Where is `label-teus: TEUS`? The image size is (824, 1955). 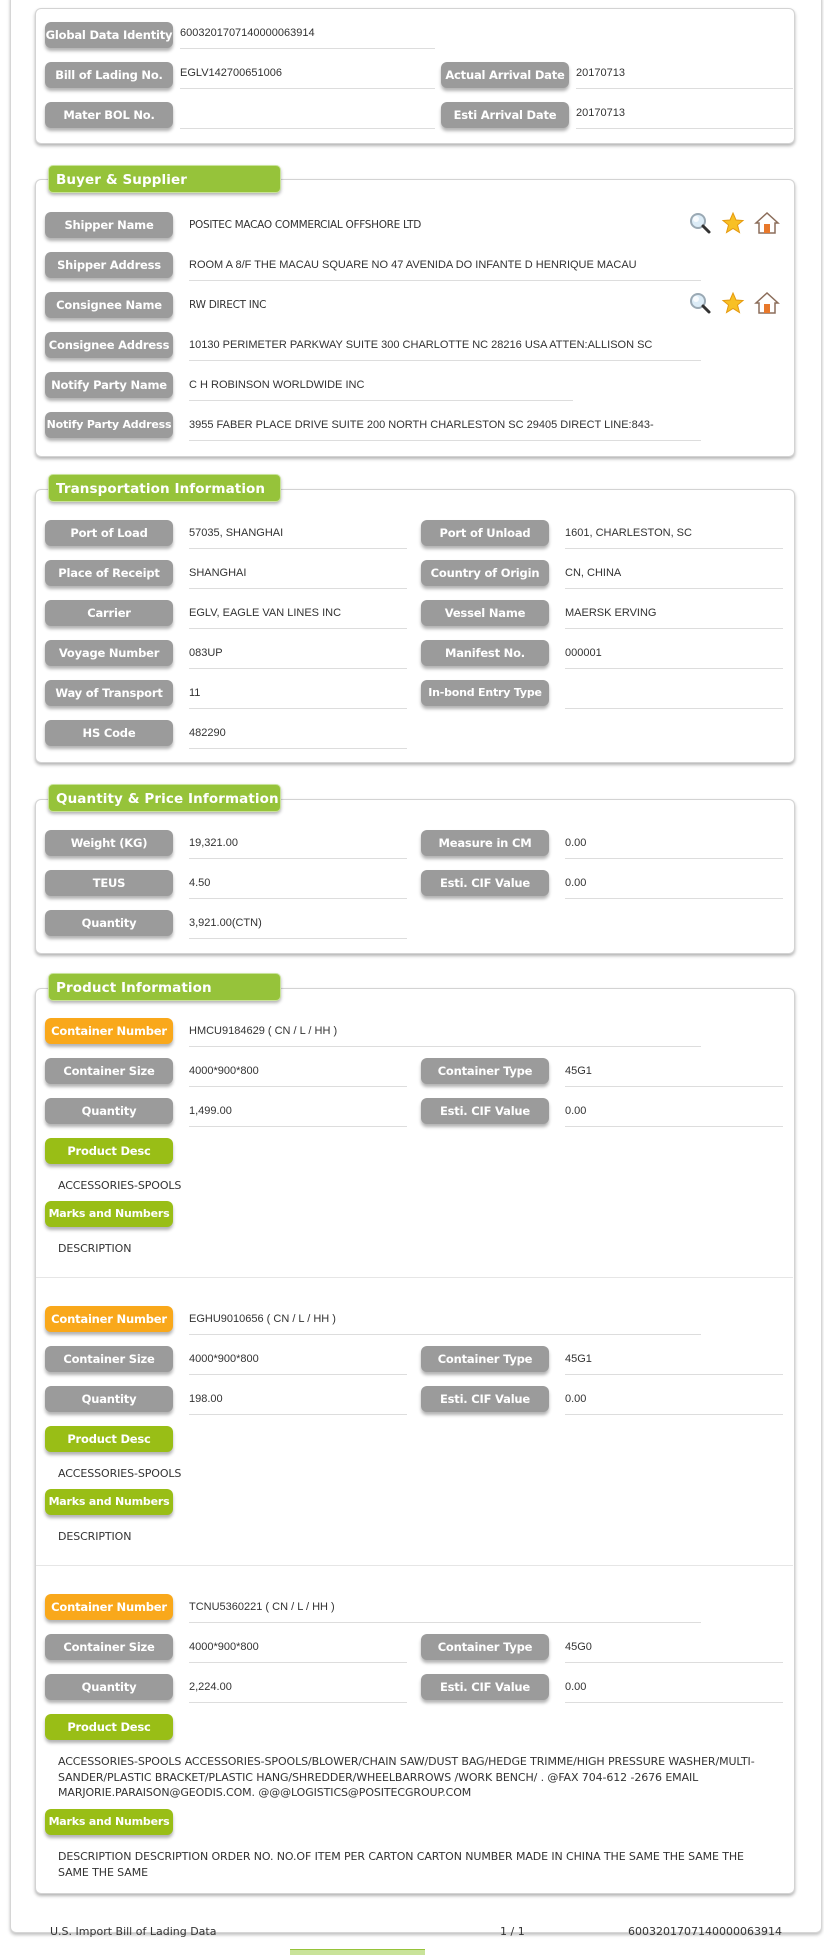
label-teus: TEUS is located at coordinates (109, 883).